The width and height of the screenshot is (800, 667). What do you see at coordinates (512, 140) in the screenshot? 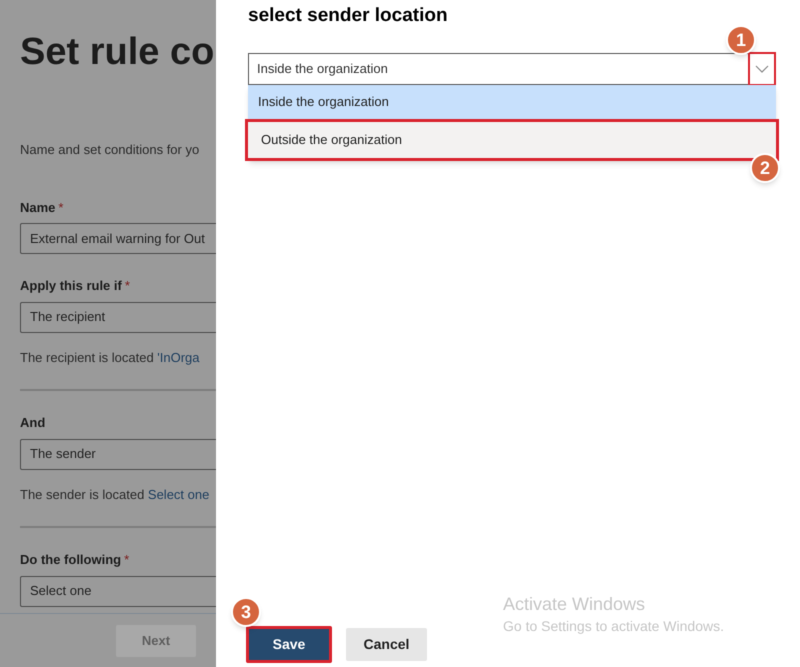
I see `dropdown-option: Outside the organization` at bounding box center [512, 140].